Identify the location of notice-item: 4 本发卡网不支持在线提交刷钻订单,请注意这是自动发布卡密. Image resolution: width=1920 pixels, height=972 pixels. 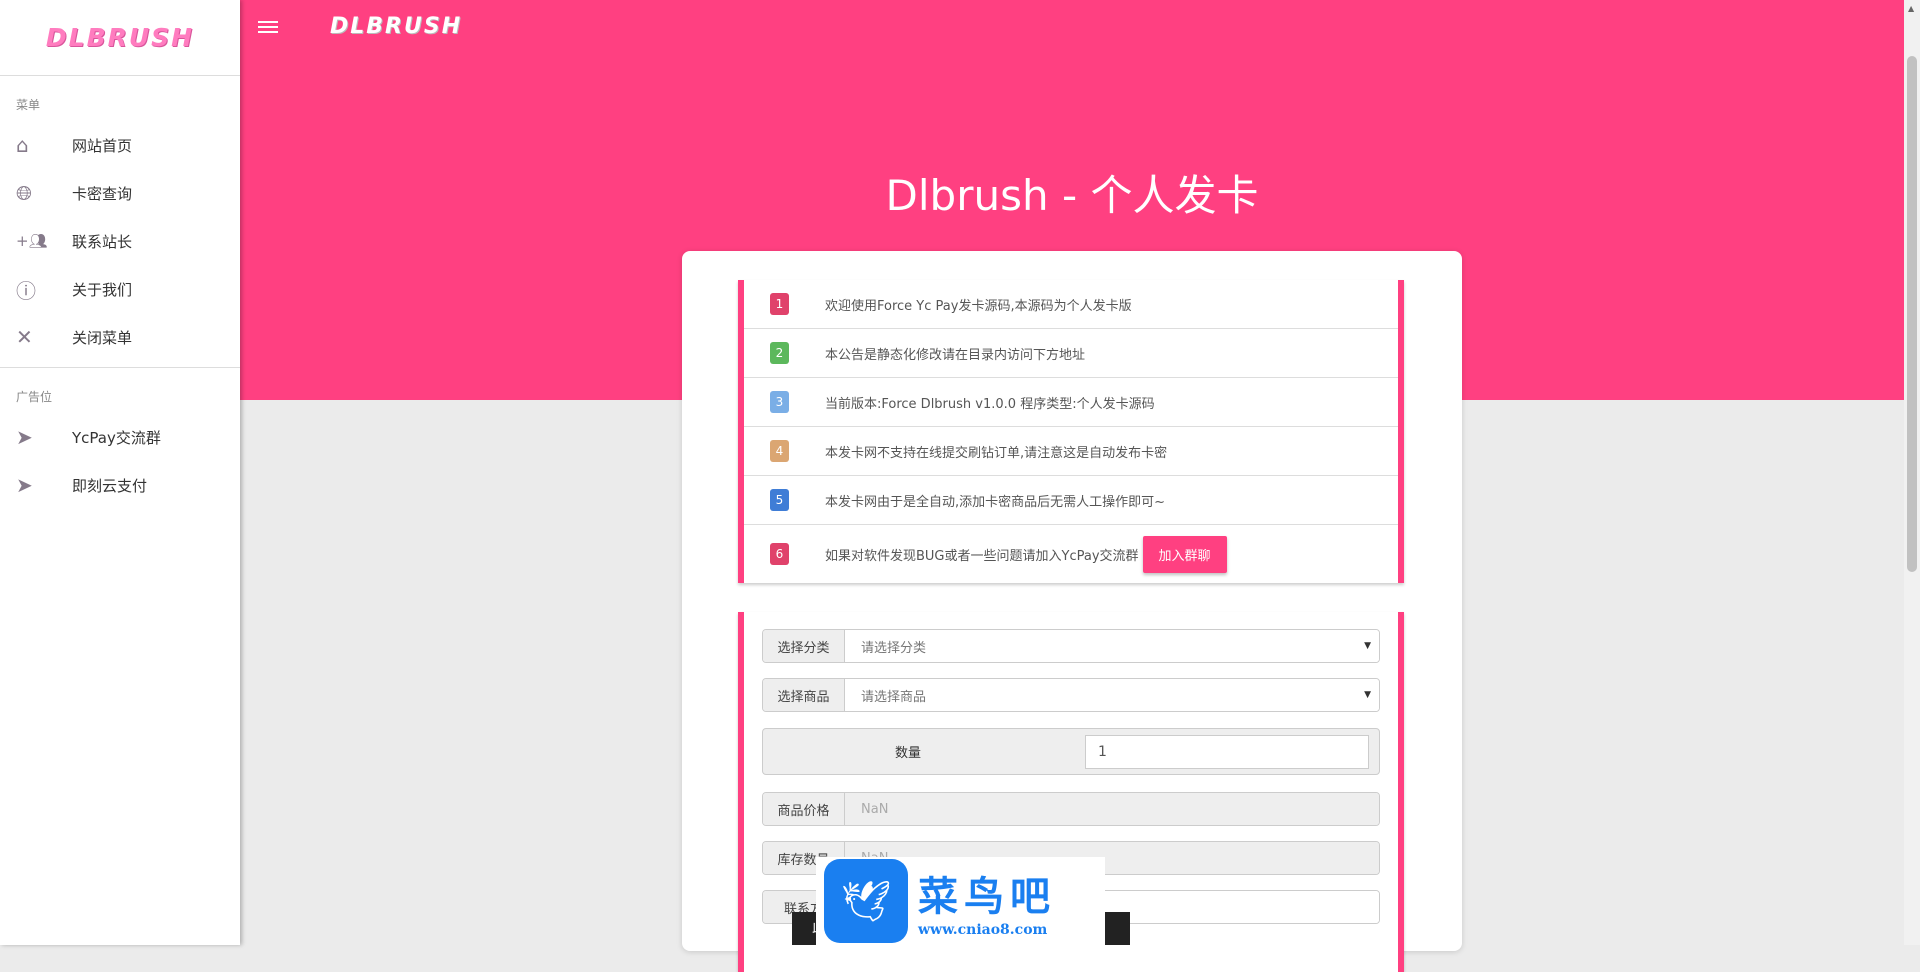
(1071, 451).